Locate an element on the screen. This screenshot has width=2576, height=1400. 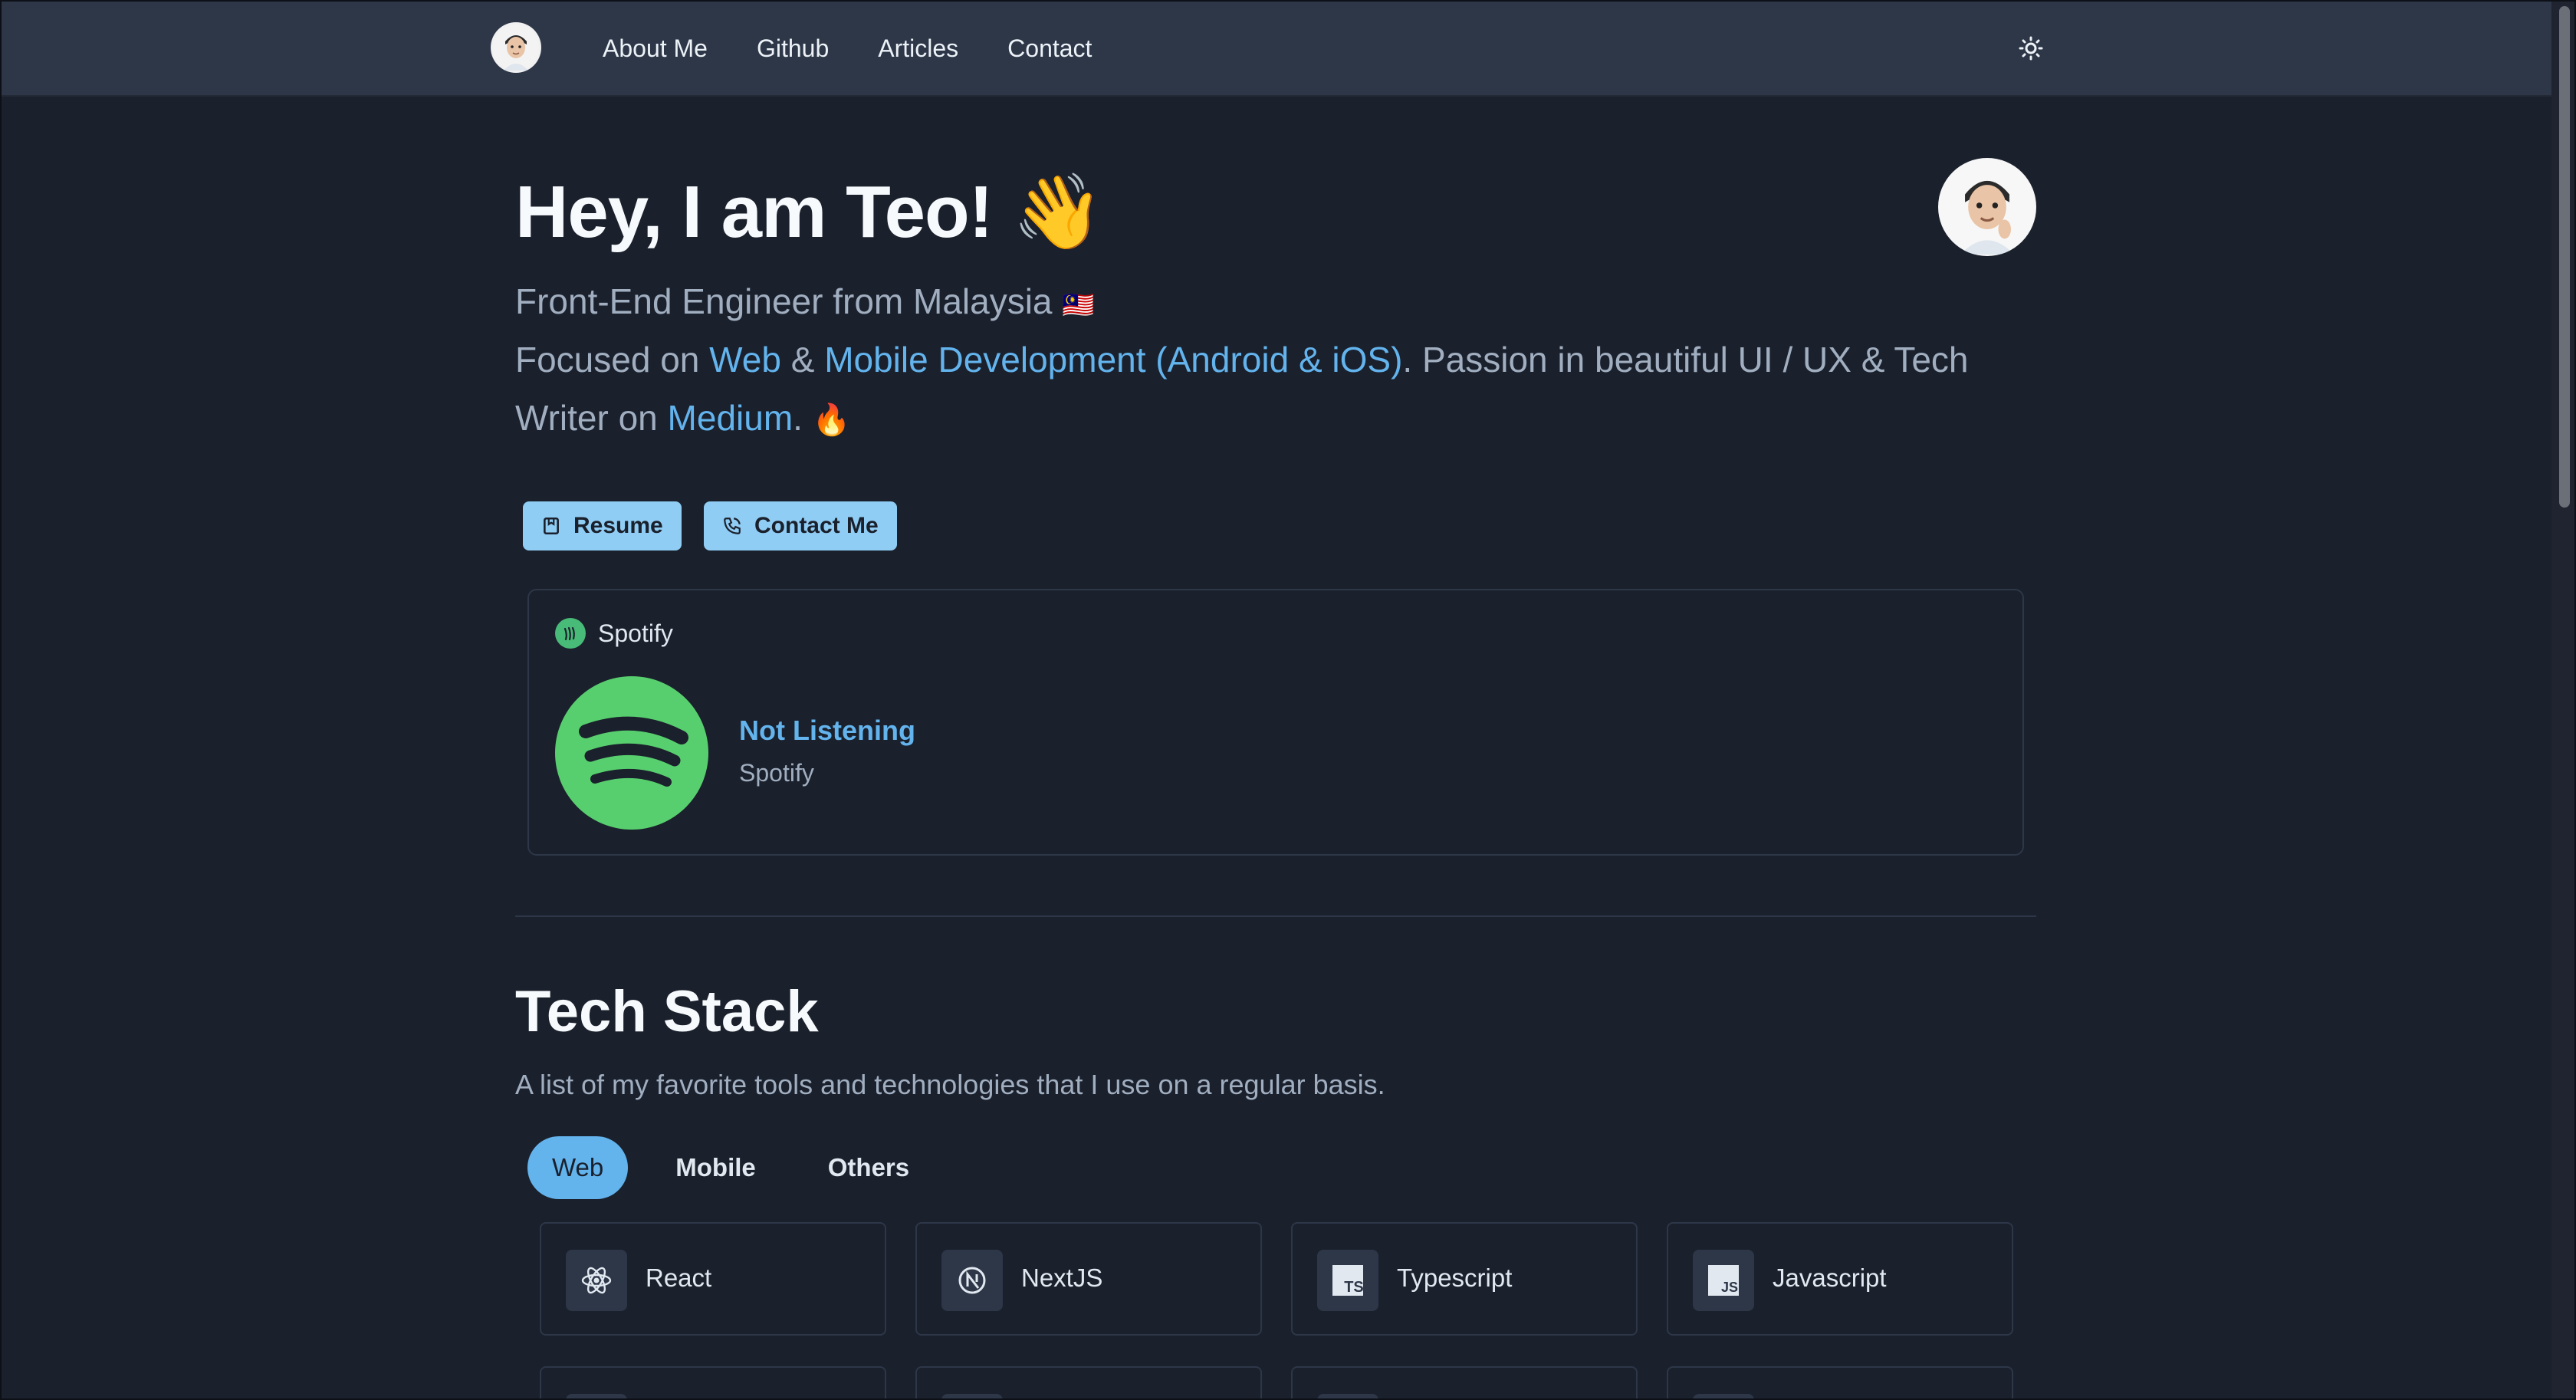
tech-item-nextjs: NextJS is located at coordinates (1089, 1279).